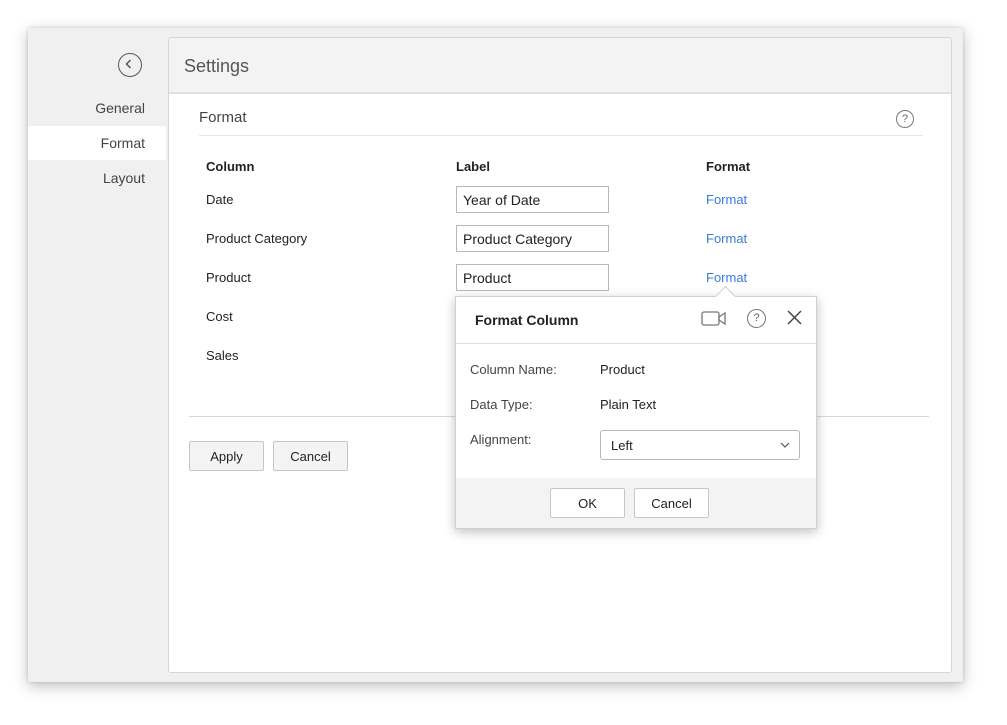 This screenshot has height=725, width=1007. Describe the element at coordinates (622, 369) in the screenshot. I see `column-name-value: Product` at that location.